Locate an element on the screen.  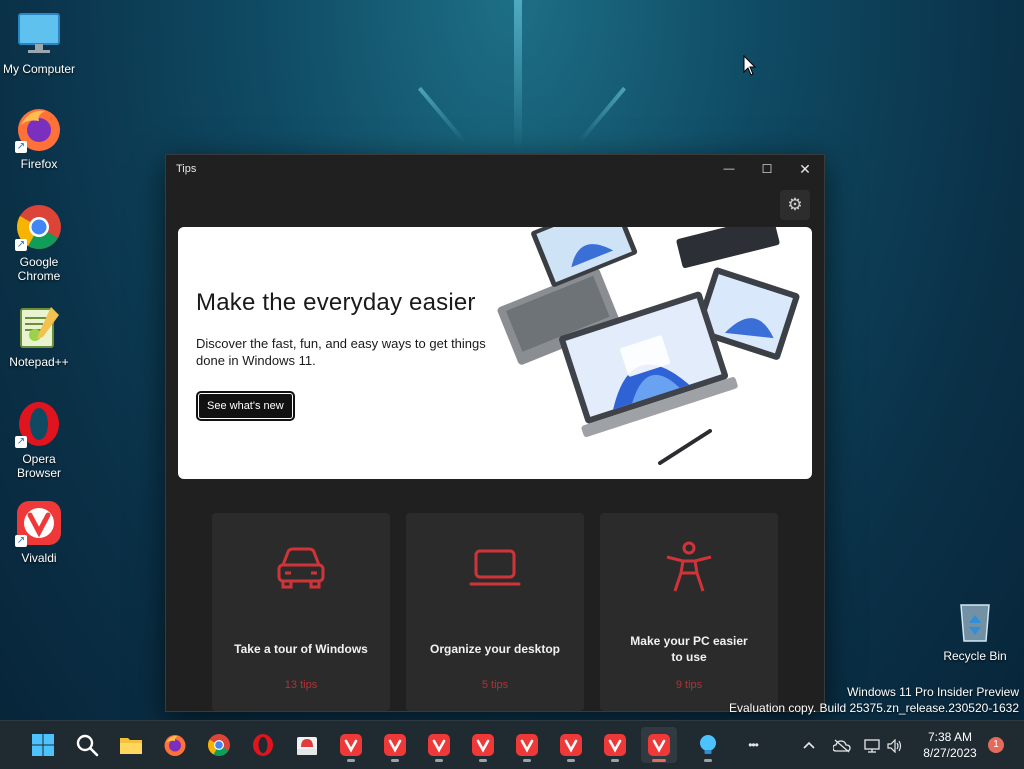
taskbar: ••• 7:38 AM 8/27/2023 1 is located at coordinates (512, 744).